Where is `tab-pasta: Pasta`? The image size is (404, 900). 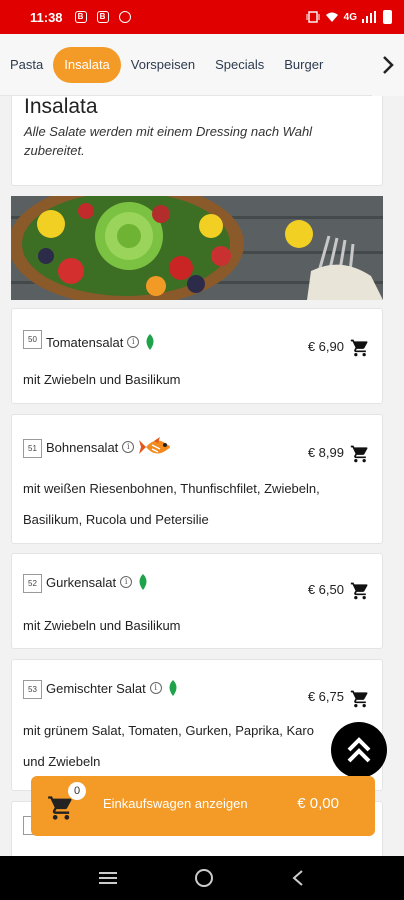 tab-pasta: Pasta is located at coordinates (26, 64).